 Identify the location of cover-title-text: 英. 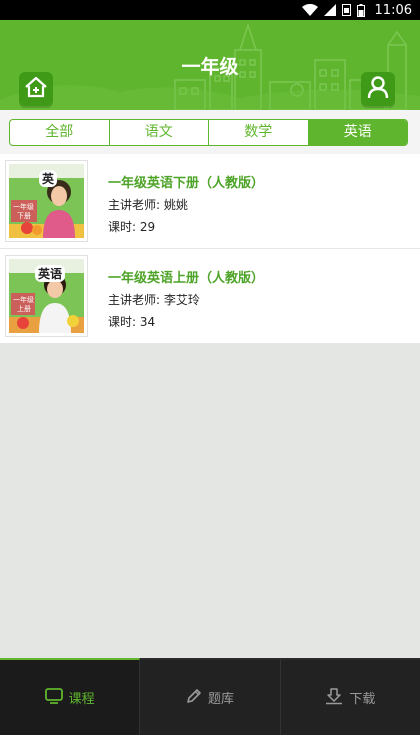
(48, 178).